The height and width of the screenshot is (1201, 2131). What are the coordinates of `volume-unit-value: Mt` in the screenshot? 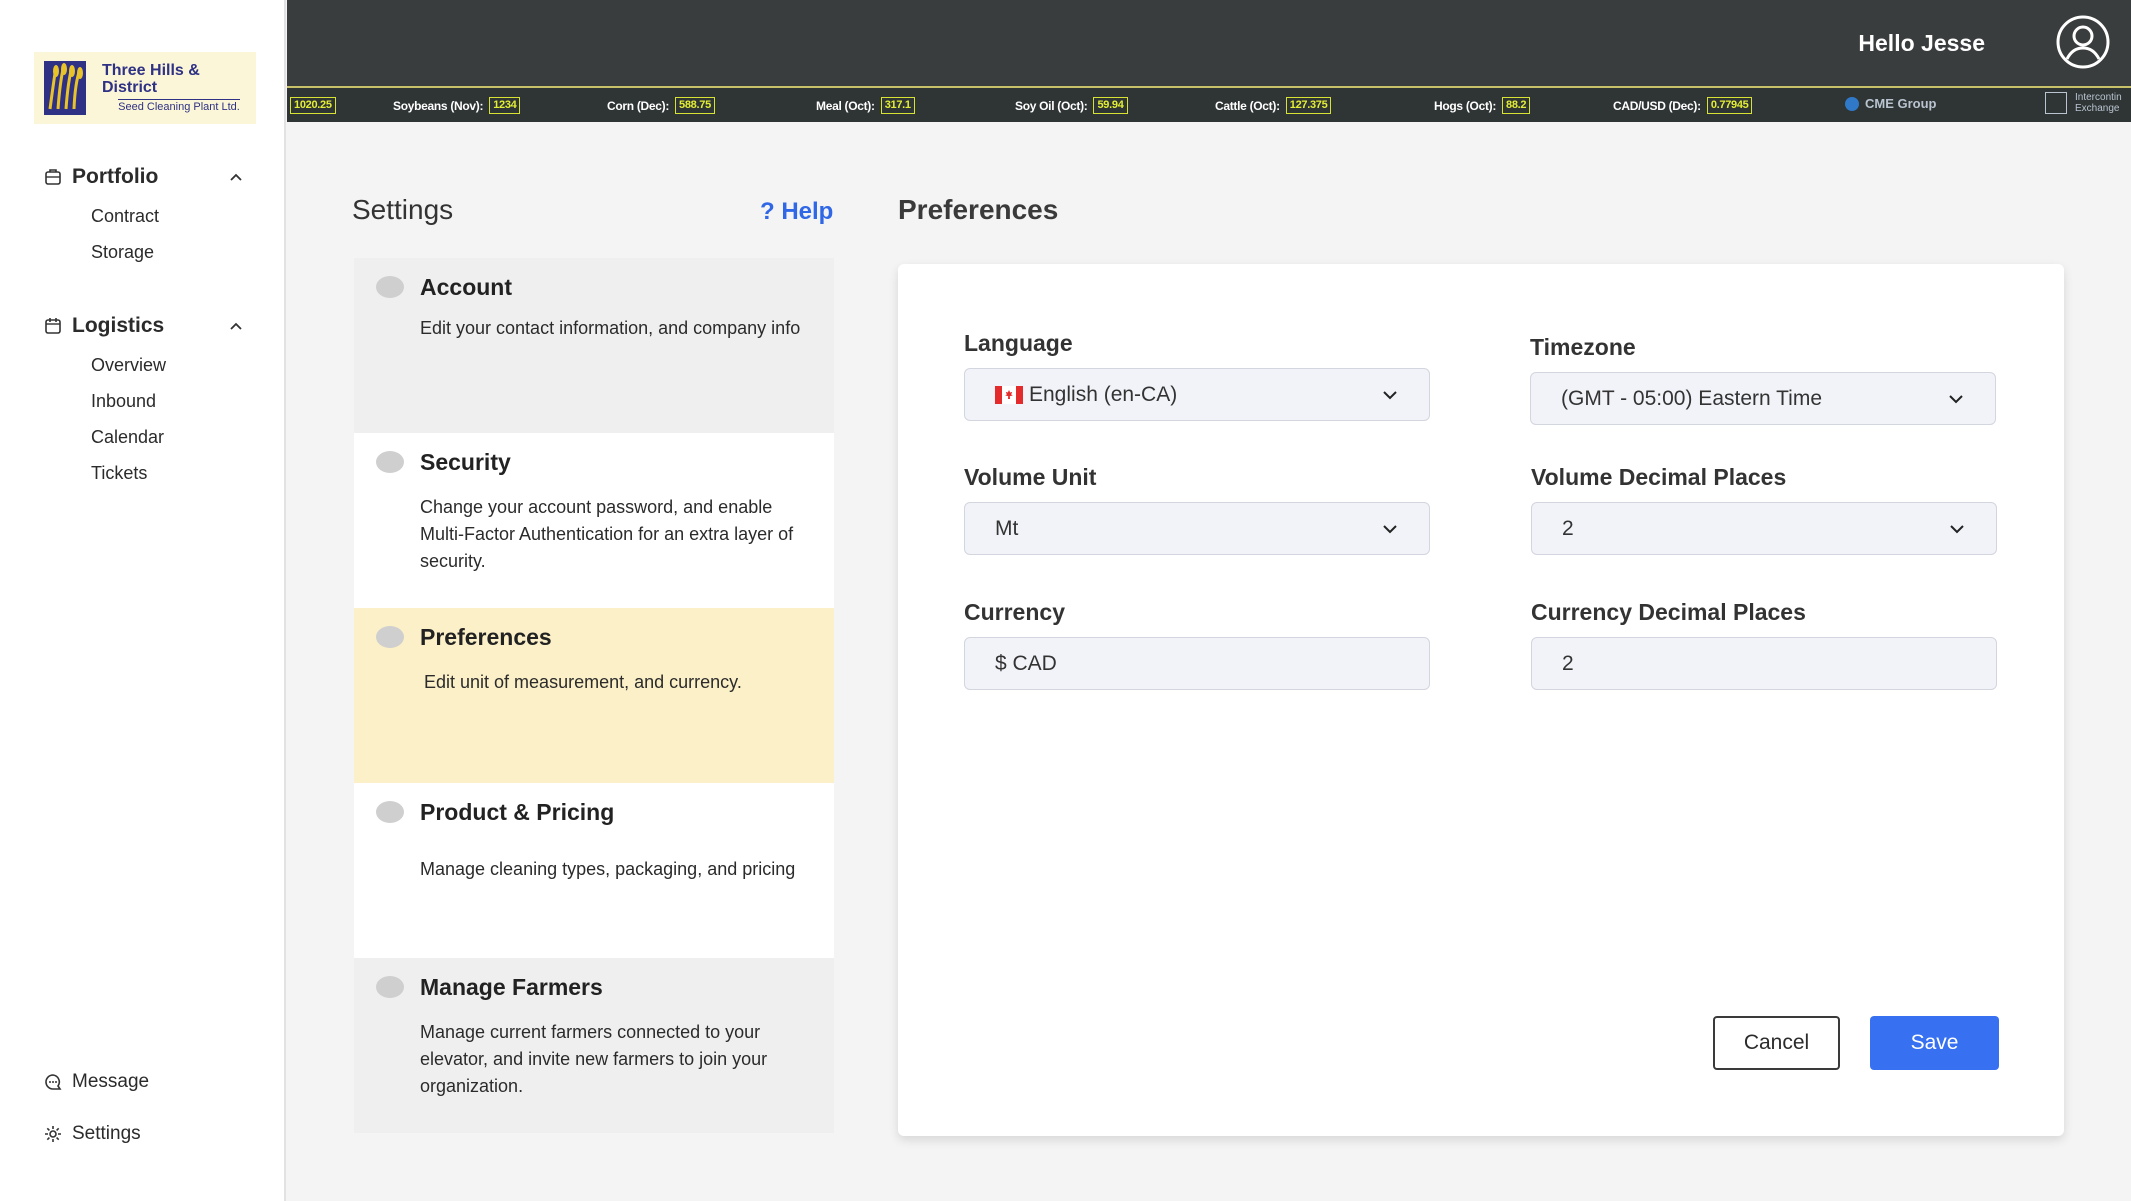 It's located at (1007, 528).